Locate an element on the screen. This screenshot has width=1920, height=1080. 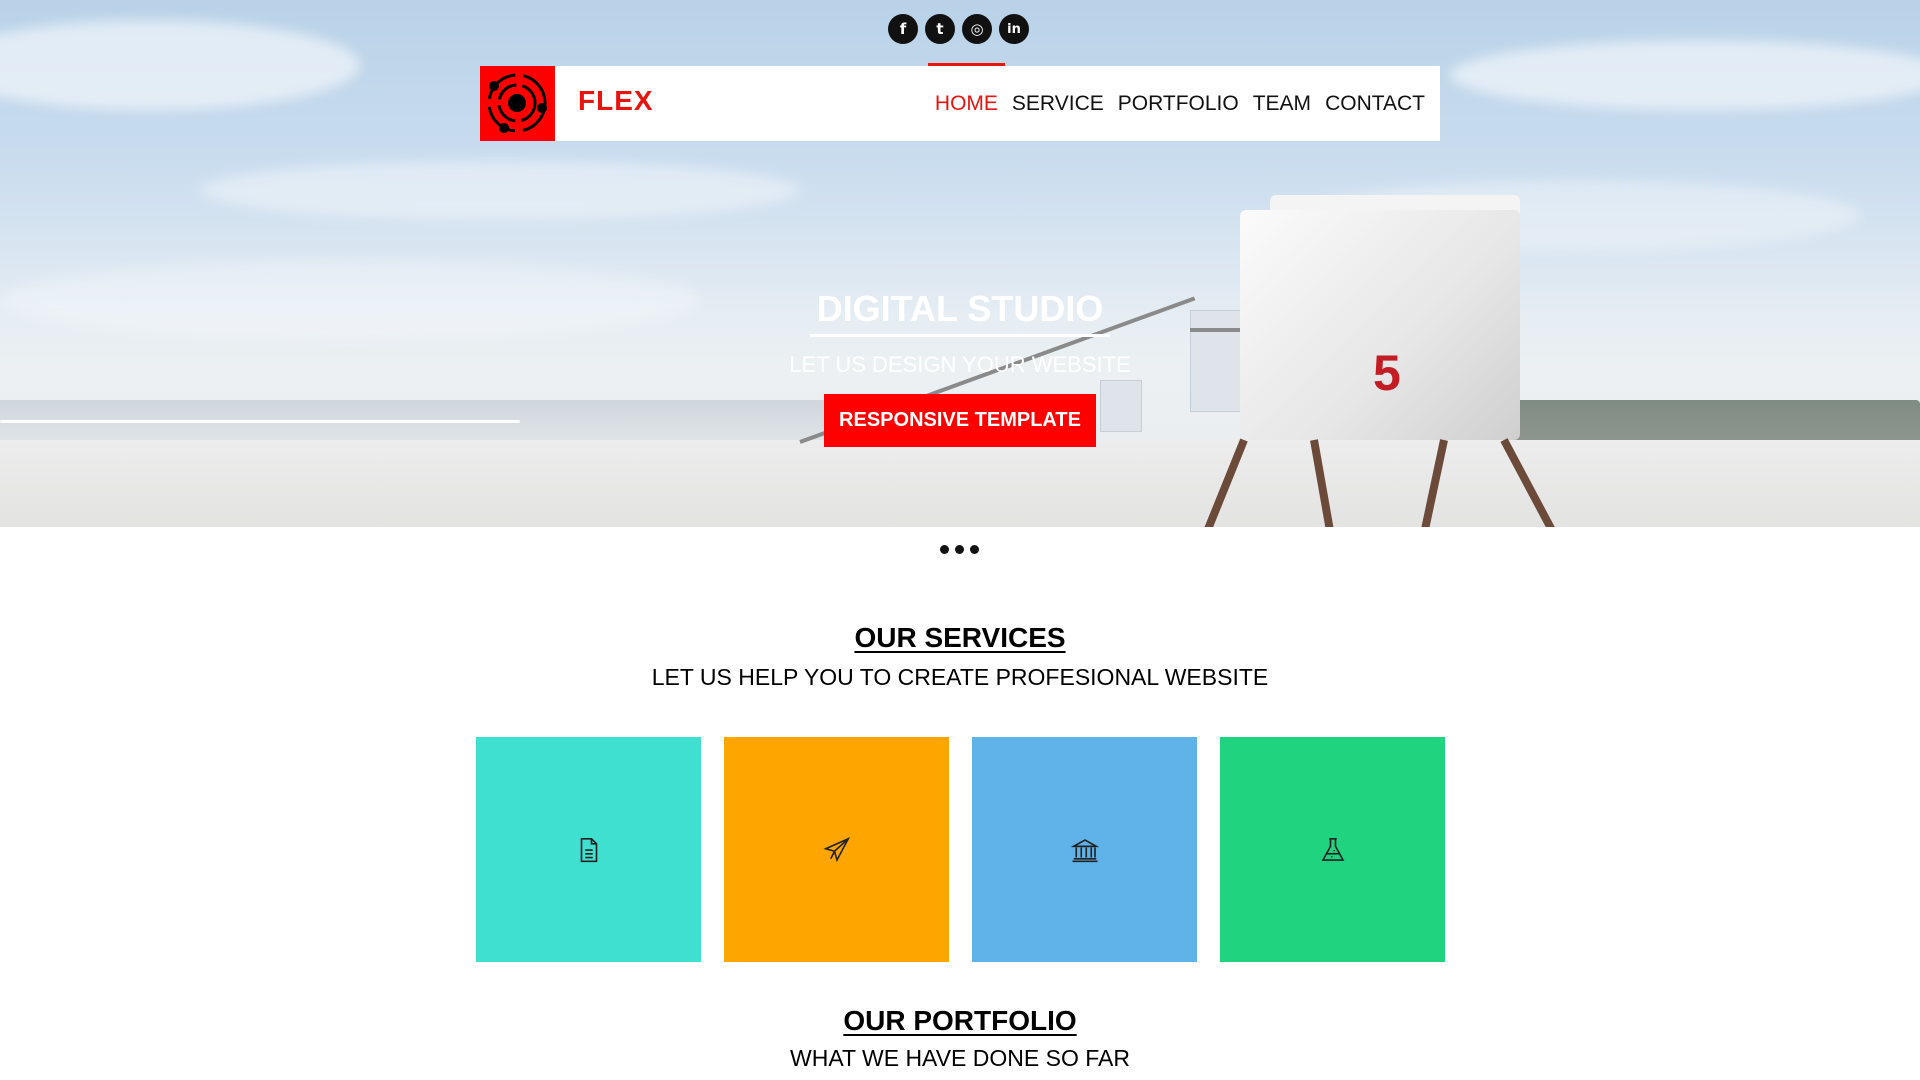
portfolio-title: OUR PORTFOLIO is located at coordinates (960, 1020).